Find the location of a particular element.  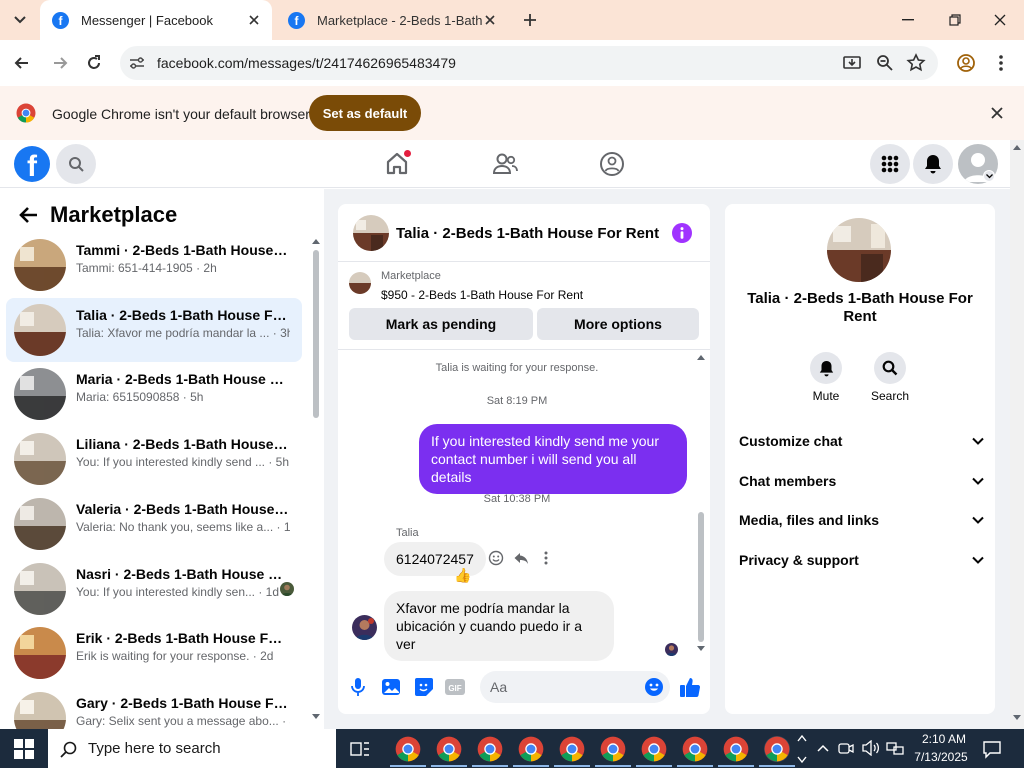

attach-photo-button is located at coordinates (391, 687).